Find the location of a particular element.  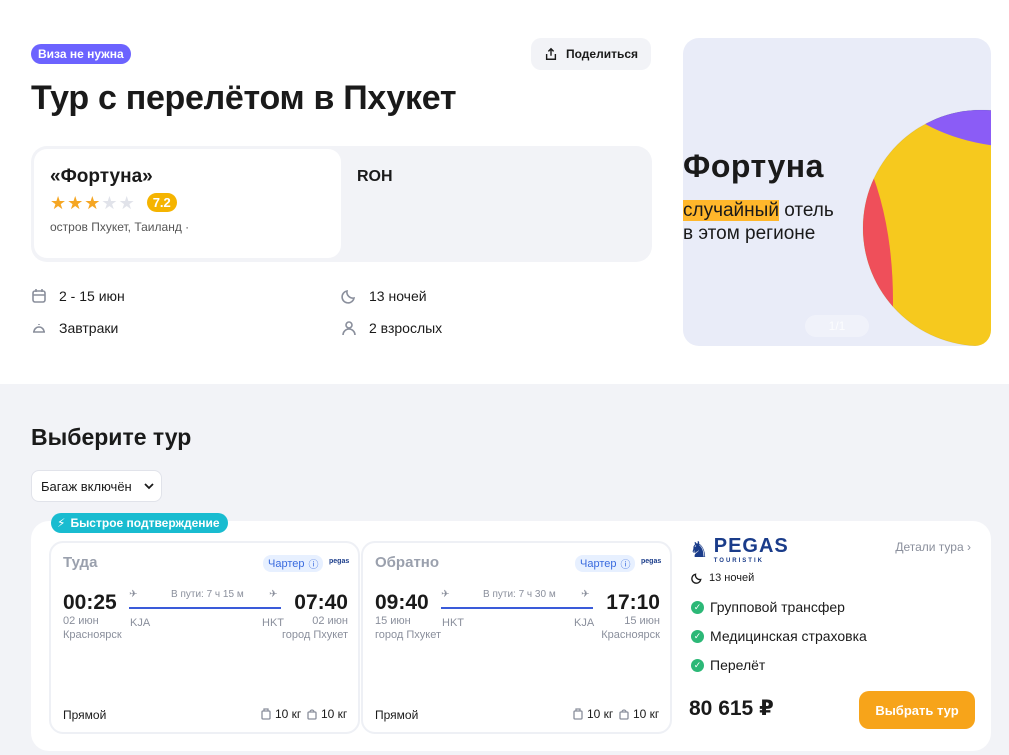

select-tour-button: Выбрать тур is located at coordinates (917, 710).